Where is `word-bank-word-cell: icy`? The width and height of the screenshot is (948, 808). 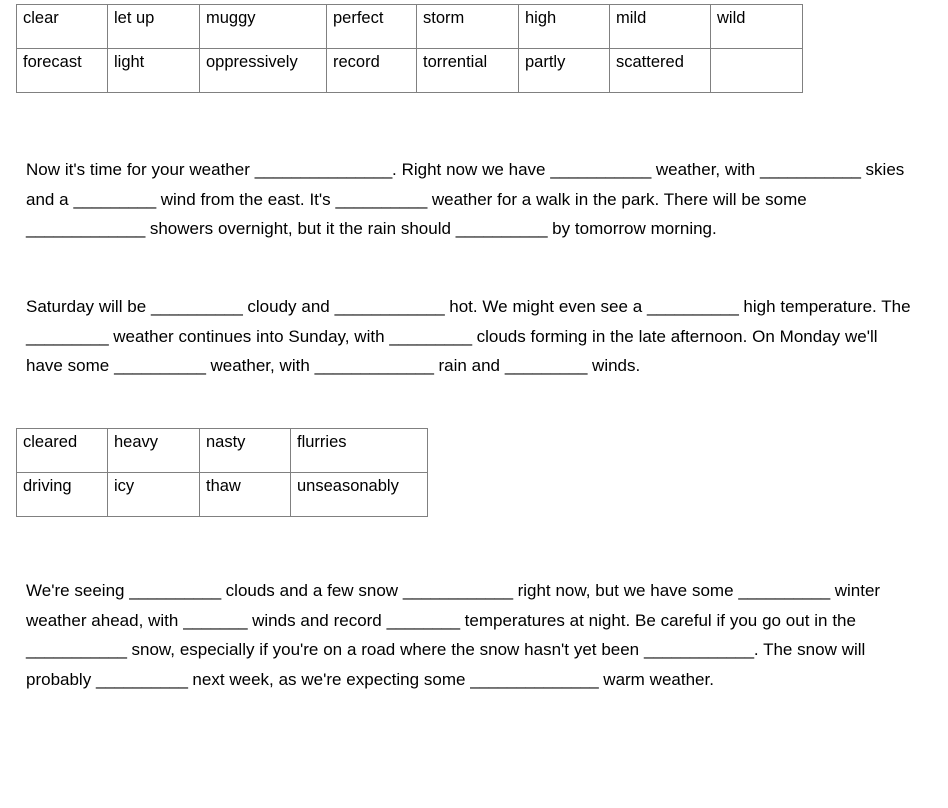 word-bank-word-cell: icy is located at coordinates (153, 494).